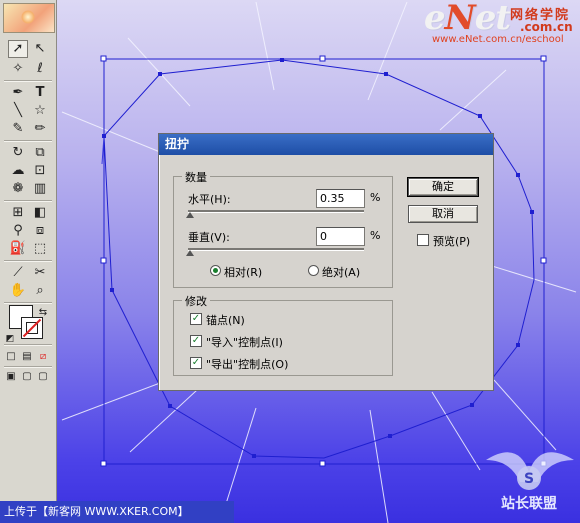 The width and height of the screenshot is (580, 523). I want to click on hand-tool-icon: ✋, so click(18, 291).